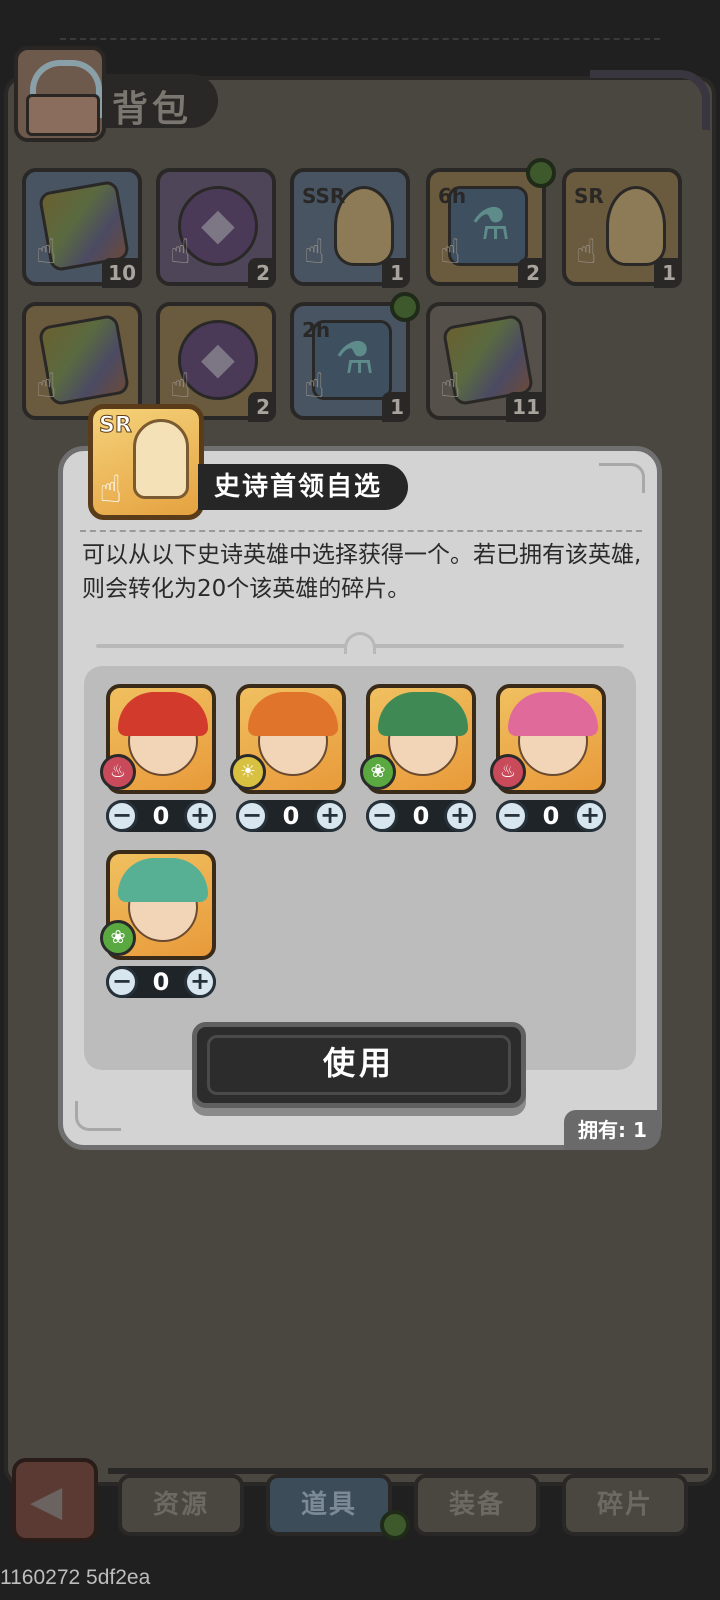 The height and width of the screenshot is (1600, 720). Describe the element at coordinates (116, 426) in the screenshot. I see `rarity-tag: SR` at that location.